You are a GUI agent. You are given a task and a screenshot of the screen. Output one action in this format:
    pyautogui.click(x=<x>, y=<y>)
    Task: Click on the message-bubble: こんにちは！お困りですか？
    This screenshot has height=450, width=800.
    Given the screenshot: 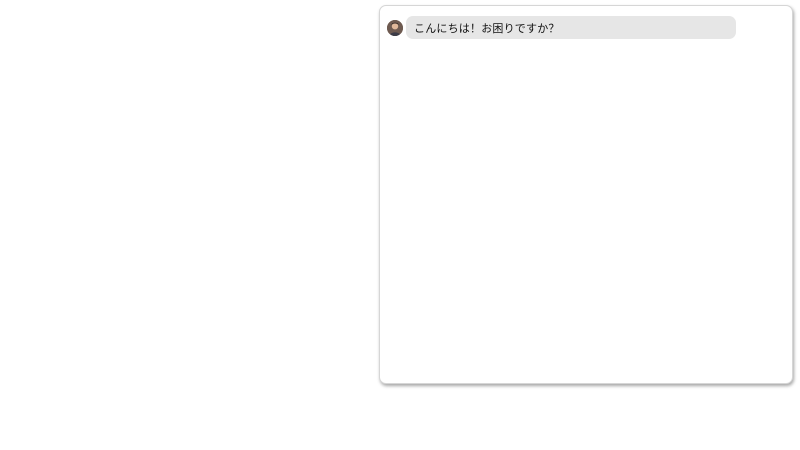 What is the action you would take?
    pyautogui.click(x=571, y=27)
    